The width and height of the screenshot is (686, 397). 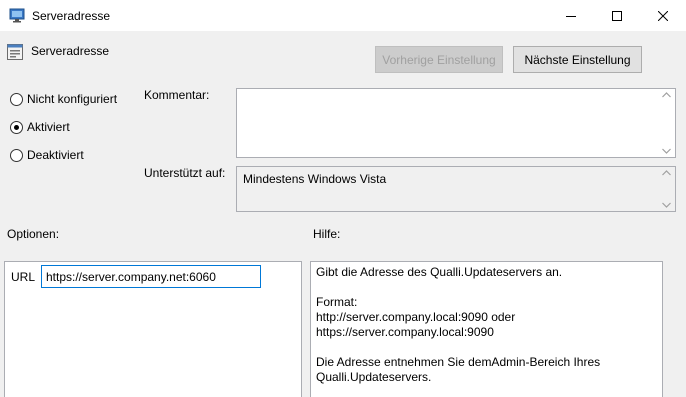 I want to click on maximize-icon, so click(x=617, y=15).